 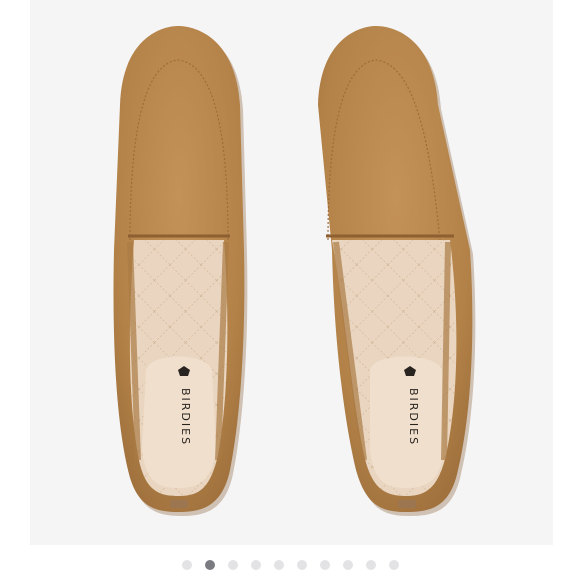 What do you see at coordinates (209, 565) in the screenshot?
I see `gallery-dot-active` at bounding box center [209, 565].